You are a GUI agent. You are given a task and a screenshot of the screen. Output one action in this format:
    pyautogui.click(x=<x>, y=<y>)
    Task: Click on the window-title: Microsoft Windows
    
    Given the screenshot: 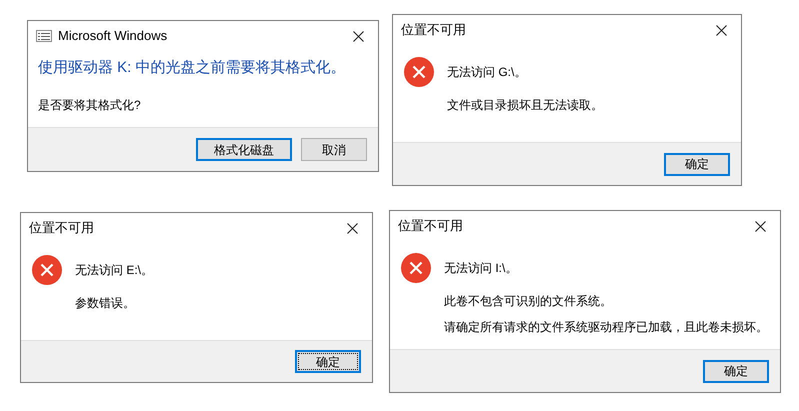 What is the action you would take?
    pyautogui.click(x=113, y=36)
    